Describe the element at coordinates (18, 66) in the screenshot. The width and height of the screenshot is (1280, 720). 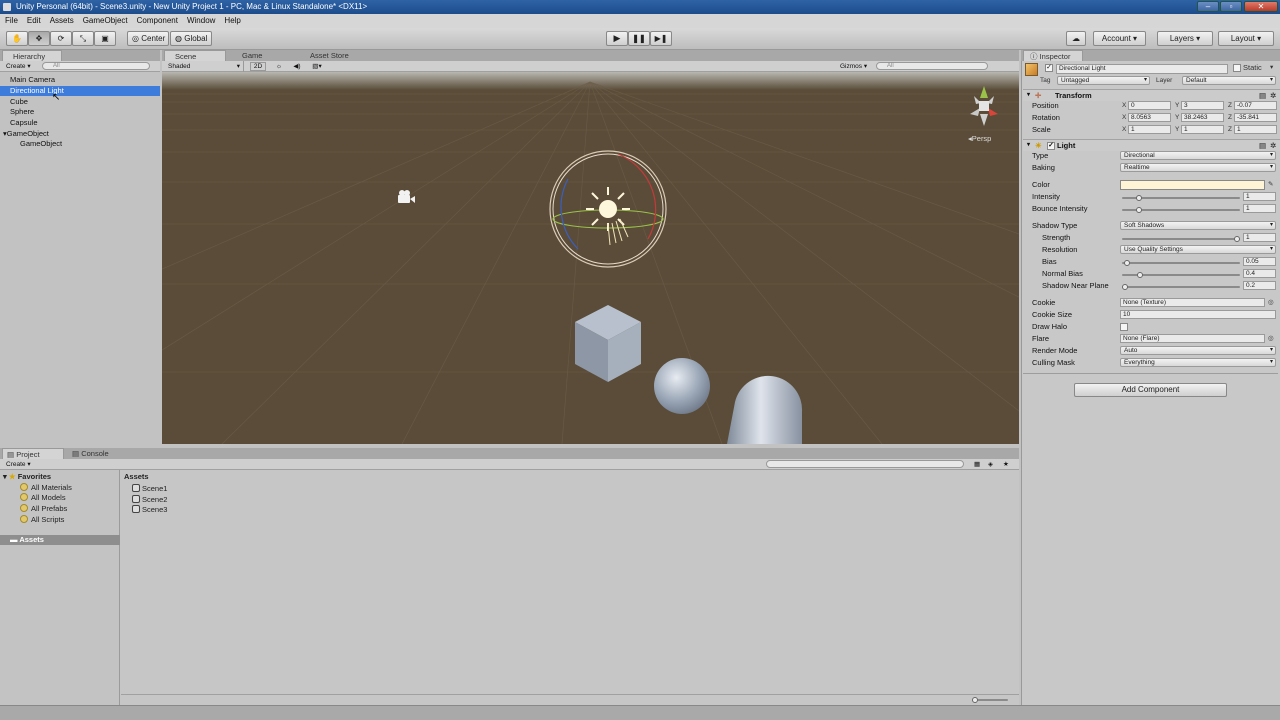
I see `hierarchy-create-button: Create ▾` at that location.